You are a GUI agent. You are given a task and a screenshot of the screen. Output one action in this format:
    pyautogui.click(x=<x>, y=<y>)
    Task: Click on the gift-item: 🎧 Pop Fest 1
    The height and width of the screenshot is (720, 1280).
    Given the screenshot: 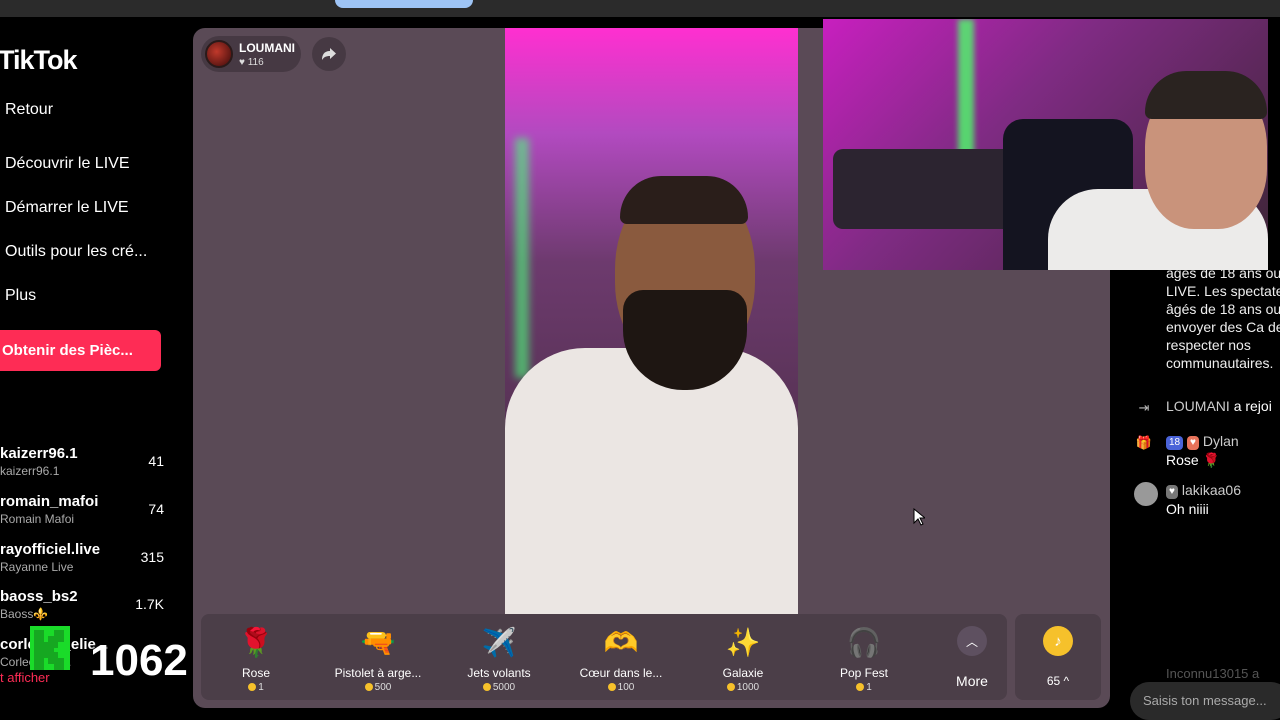 What is the action you would take?
    pyautogui.click(x=864, y=657)
    